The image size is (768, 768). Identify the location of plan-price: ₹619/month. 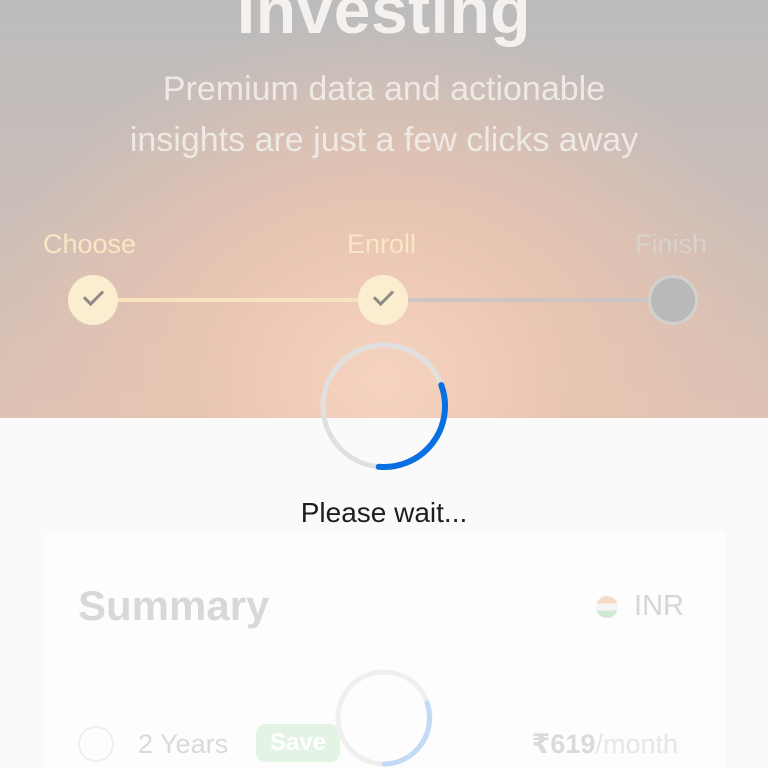
(605, 744).